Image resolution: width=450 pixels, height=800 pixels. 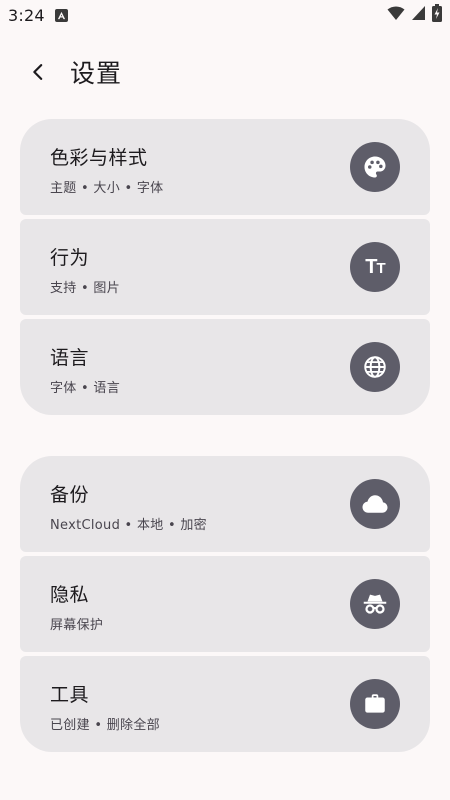 I want to click on signal-icon, so click(x=418, y=15).